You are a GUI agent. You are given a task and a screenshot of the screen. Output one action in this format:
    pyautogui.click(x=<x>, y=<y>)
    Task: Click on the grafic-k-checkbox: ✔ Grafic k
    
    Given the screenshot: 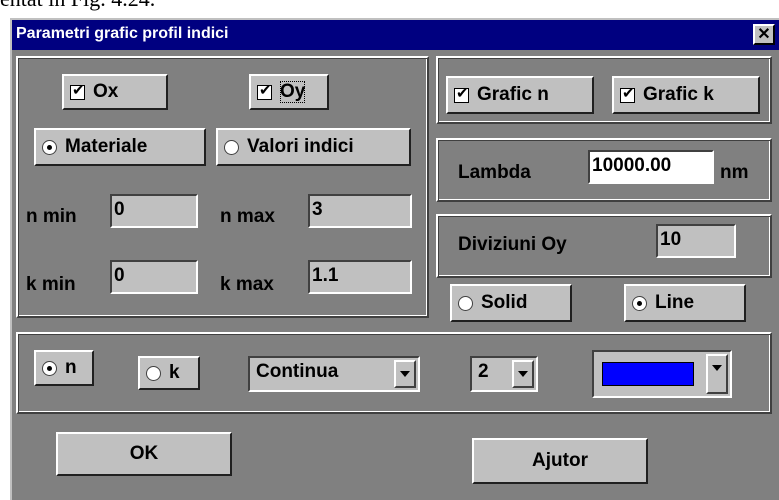 What is the action you would take?
    pyautogui.click(x=686, y=95)
    